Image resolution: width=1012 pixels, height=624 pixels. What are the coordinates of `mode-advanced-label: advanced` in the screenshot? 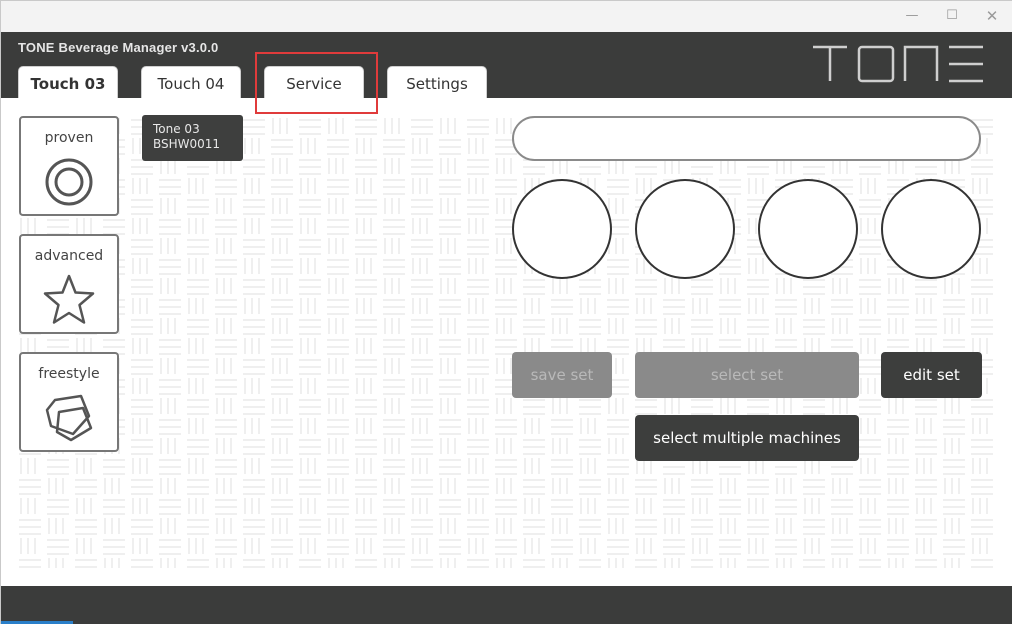 It's located at (69, 256).